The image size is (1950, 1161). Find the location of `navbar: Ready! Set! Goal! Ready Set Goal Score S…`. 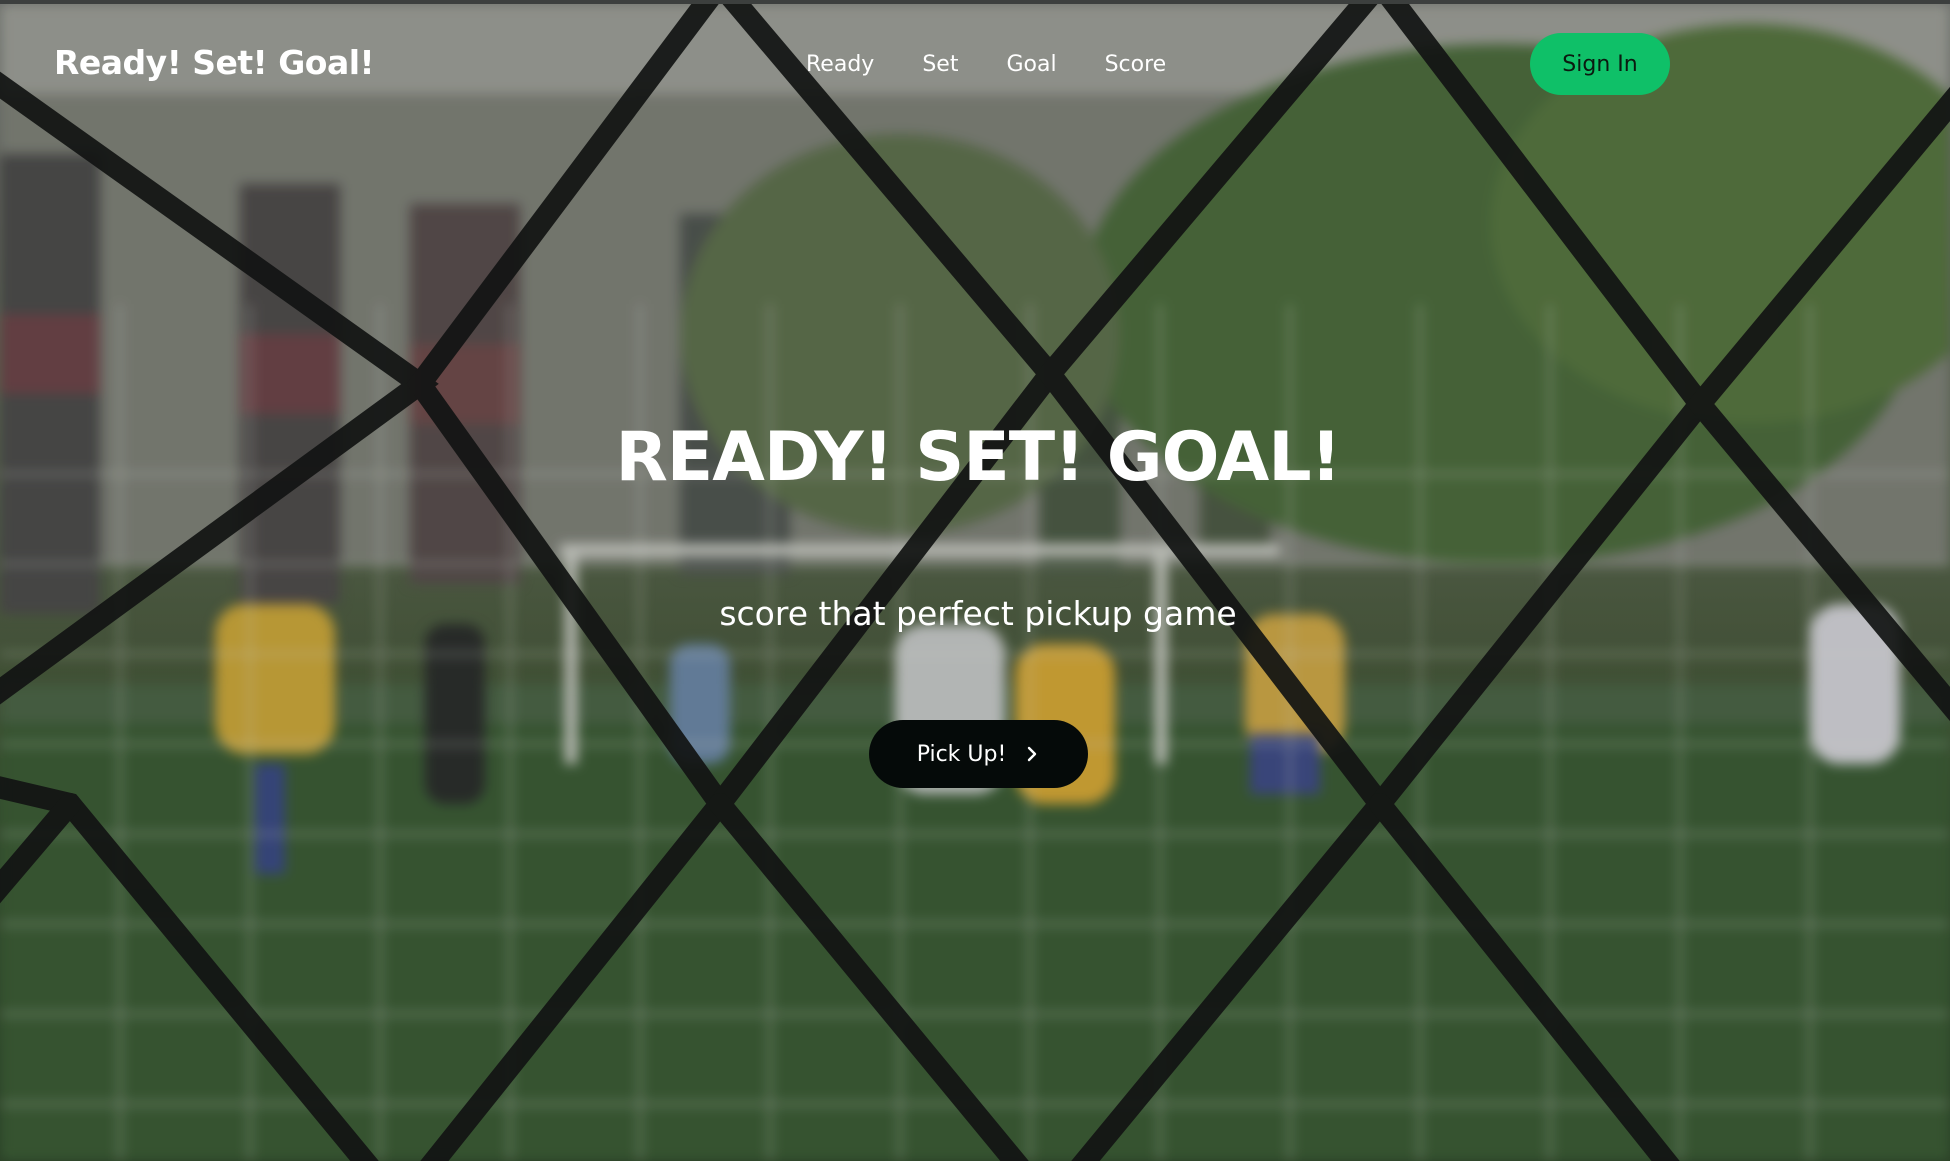

navbar: Ready! Set! Goal! Ready Set Goal Score S… is located at coordinates (975, 64).